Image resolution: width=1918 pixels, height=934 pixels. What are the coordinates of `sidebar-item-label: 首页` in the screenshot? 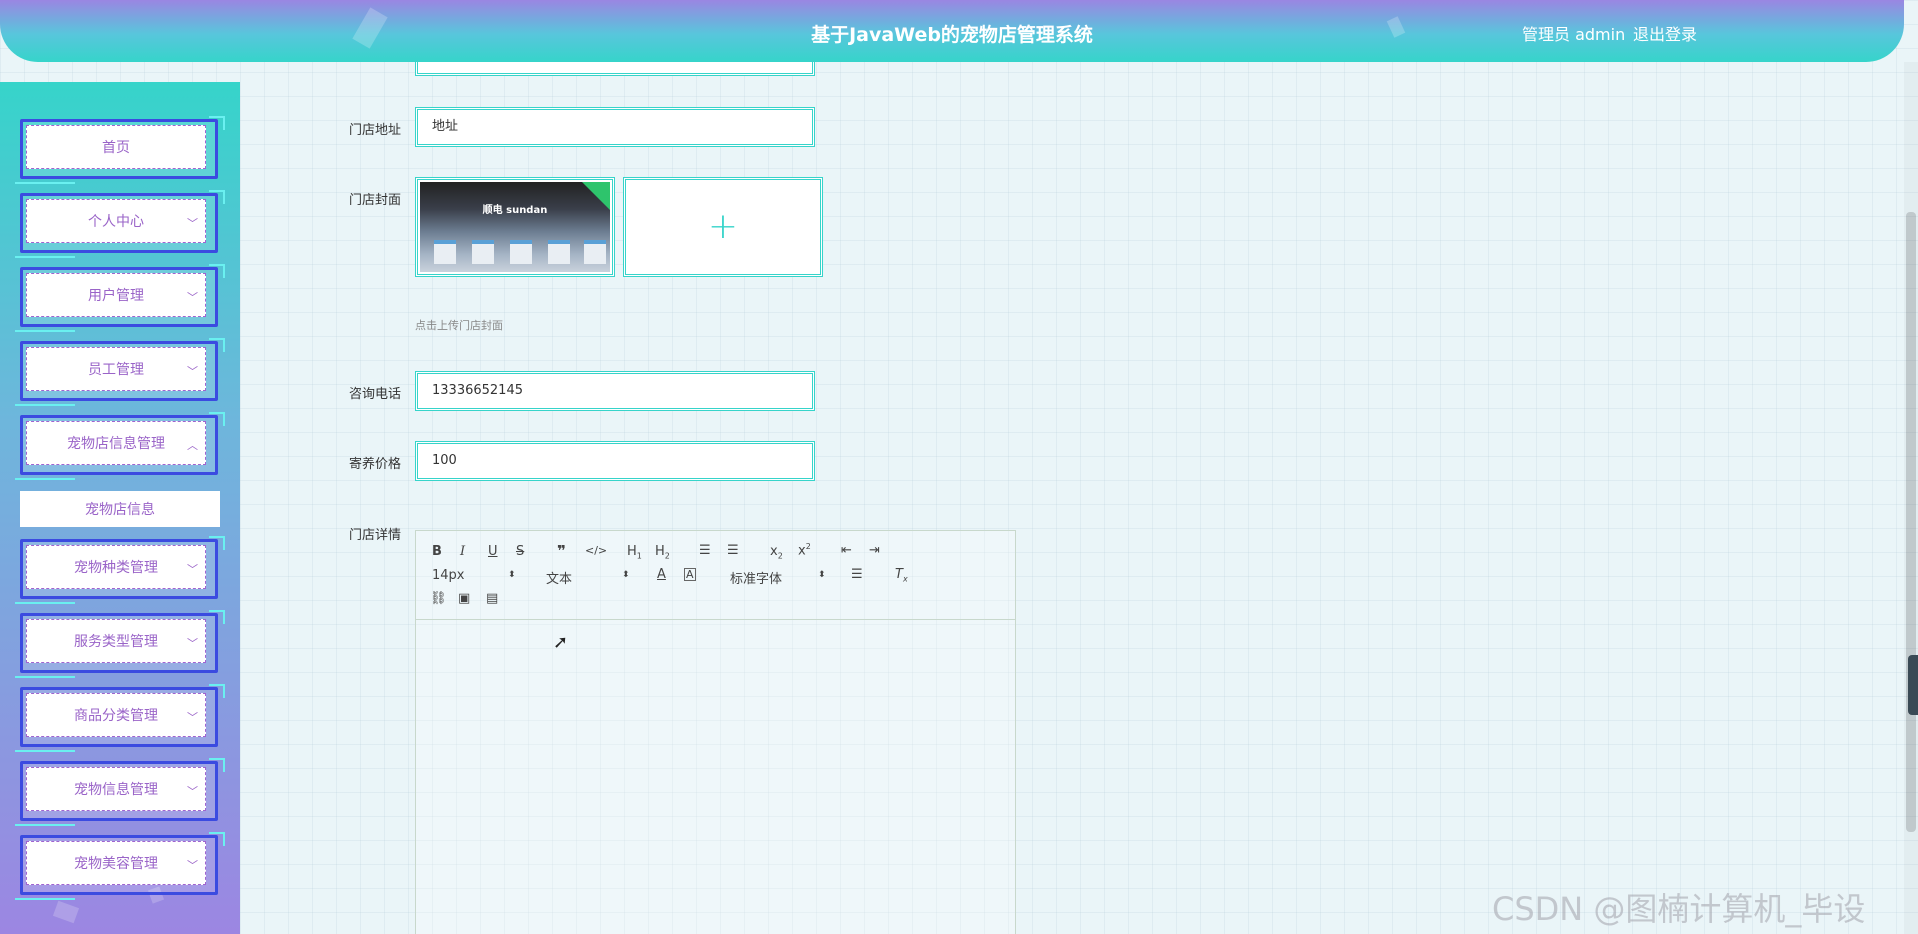 It's located at (116, 147).